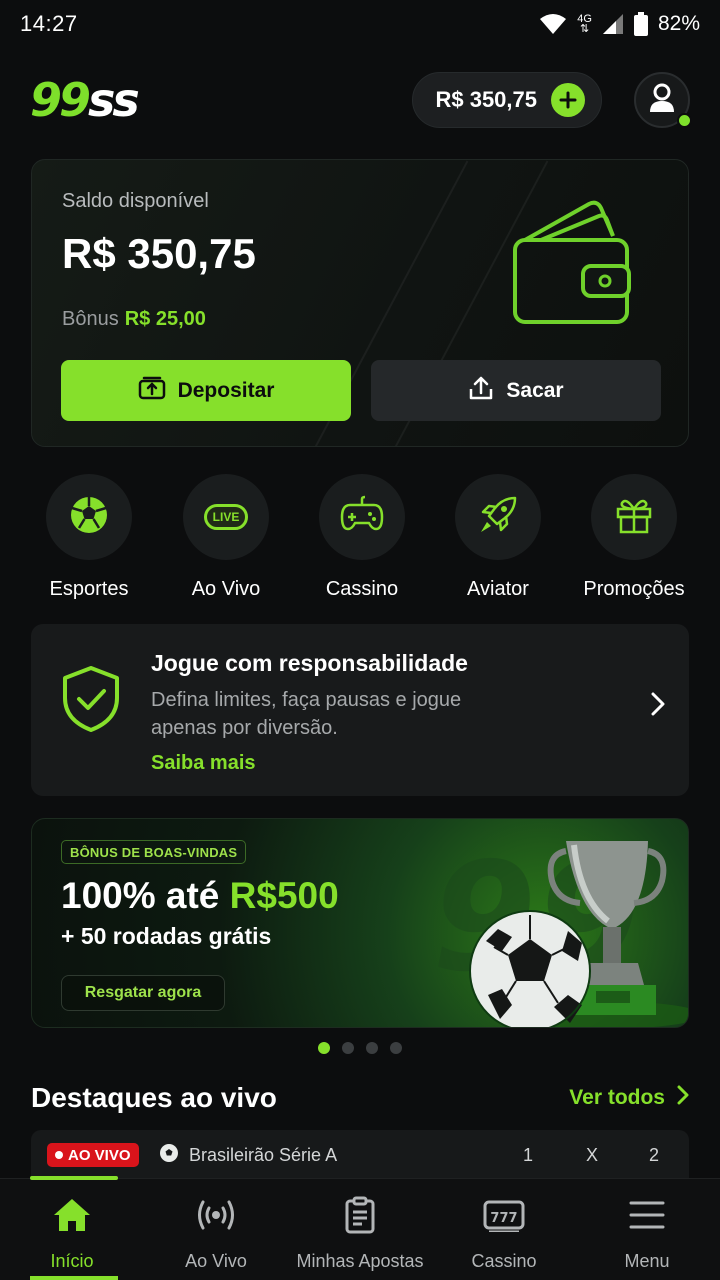  What do you see at coordinates (572, 264) in the screenshot?
I see `wallet-icon` at bounding box center [572, 264].